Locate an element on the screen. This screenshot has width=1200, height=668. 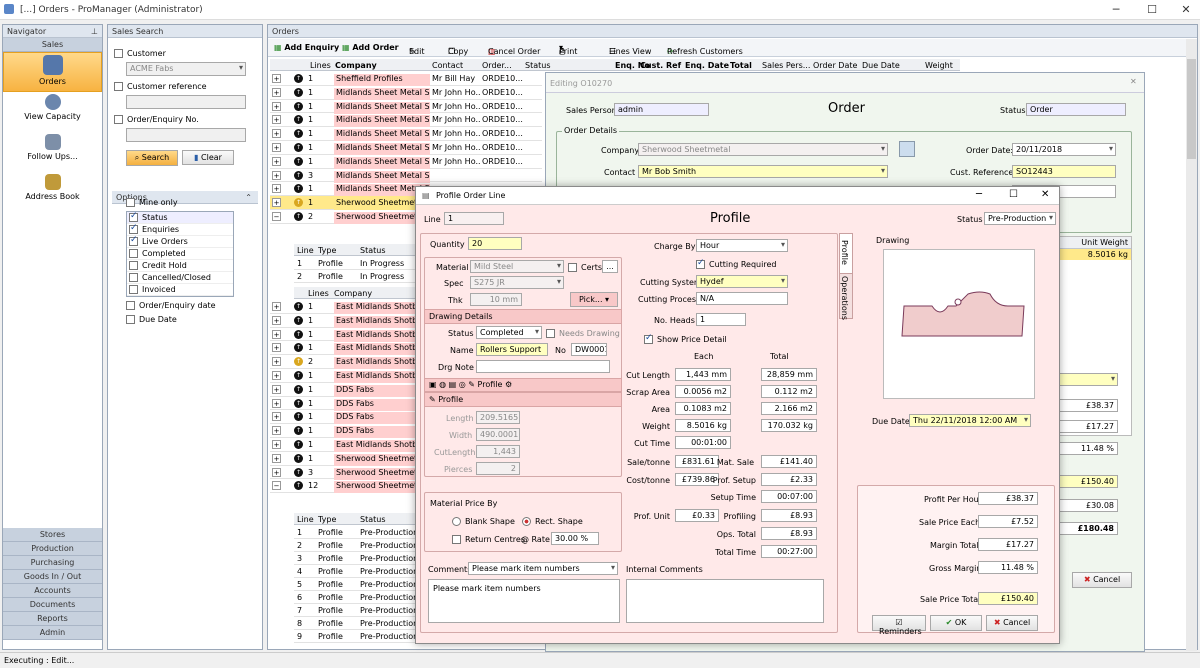
mine-only-checkbox is located at coordinates (130, 202).